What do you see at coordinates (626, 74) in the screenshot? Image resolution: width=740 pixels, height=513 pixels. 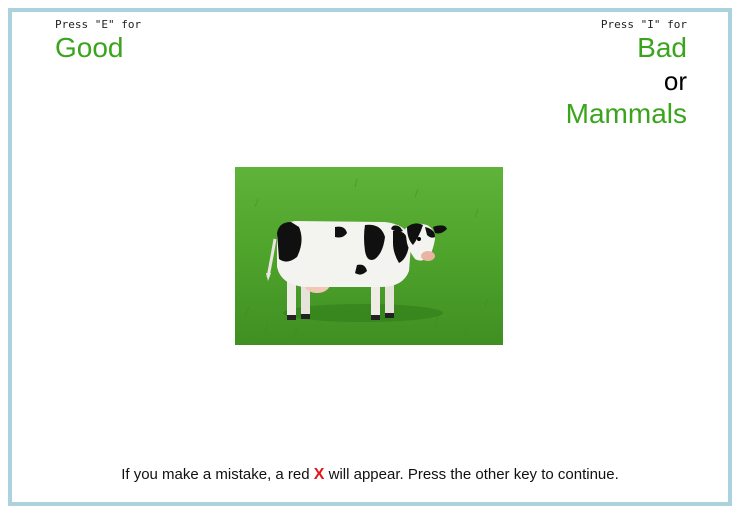 I see `right-key-panel: Press "I" for Bad or Mammals` at bounding box center [626, 74].